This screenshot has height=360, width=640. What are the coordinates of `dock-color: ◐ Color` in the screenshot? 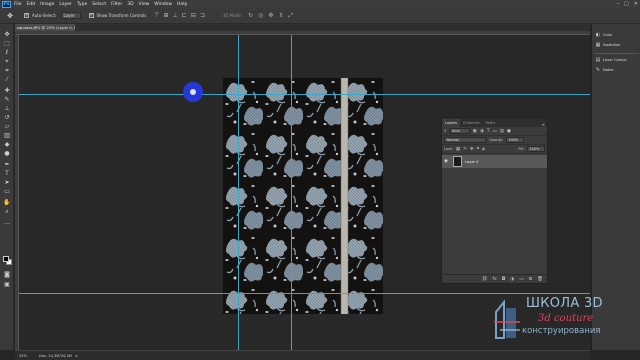 It's located at (604, 35).